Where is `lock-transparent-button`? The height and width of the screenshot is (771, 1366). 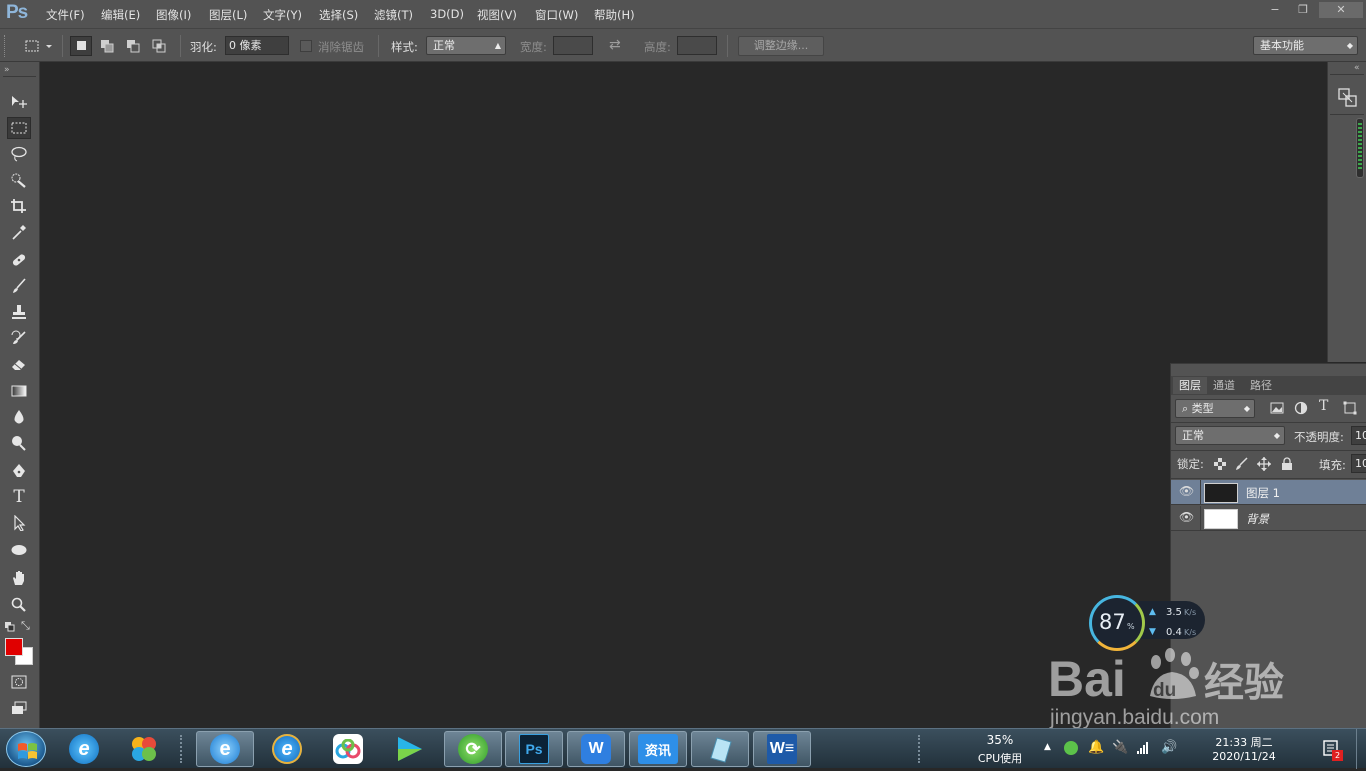 lock-transparent-button is located at coordinates (1220, 465).